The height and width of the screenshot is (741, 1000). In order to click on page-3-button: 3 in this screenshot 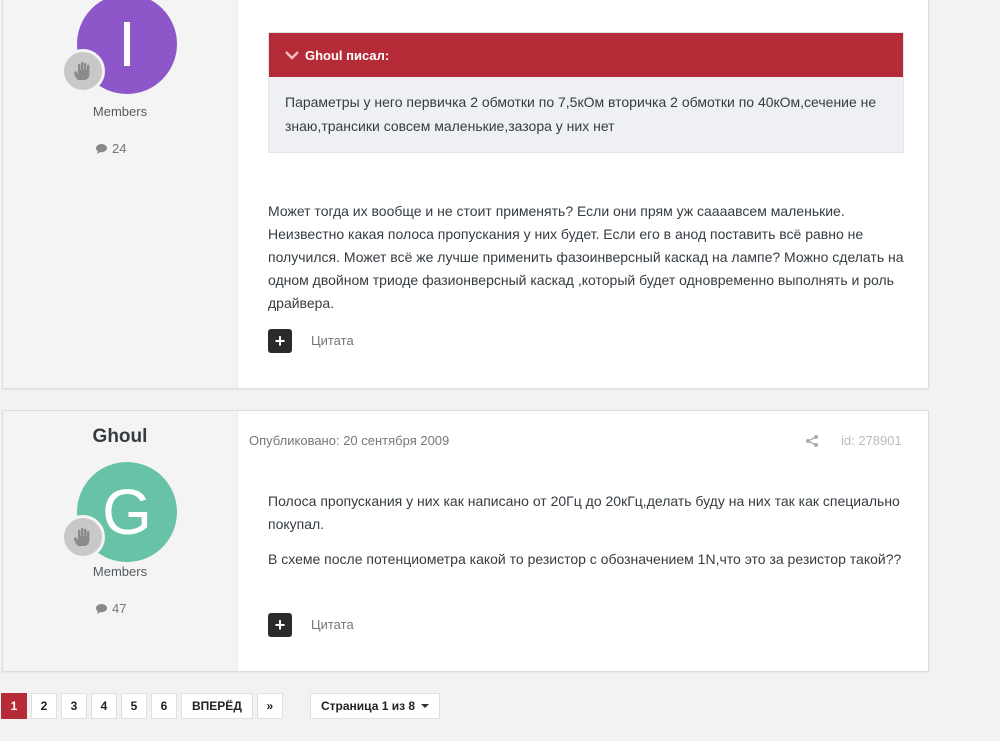, I will do `click(74, 706)`.